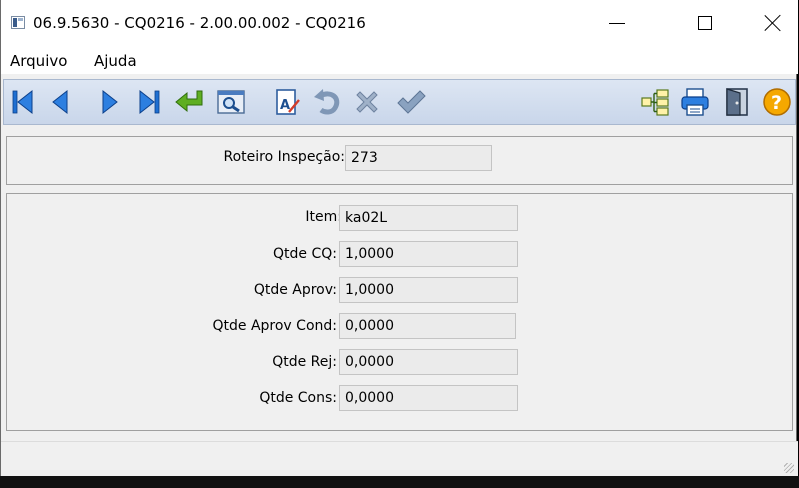 The image size is (799, 488). I want to click on maximize-icon, so click(705, 23).